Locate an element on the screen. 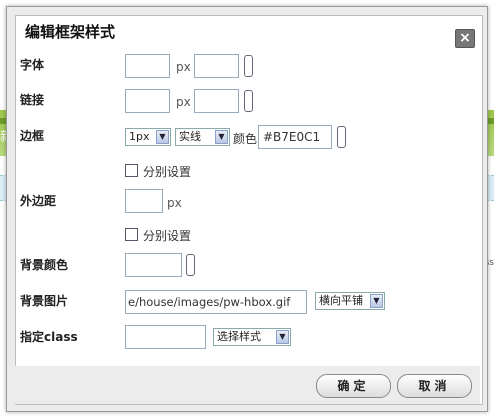  margin-separate-option: 分别设置 is located at coordinates (158, 235).